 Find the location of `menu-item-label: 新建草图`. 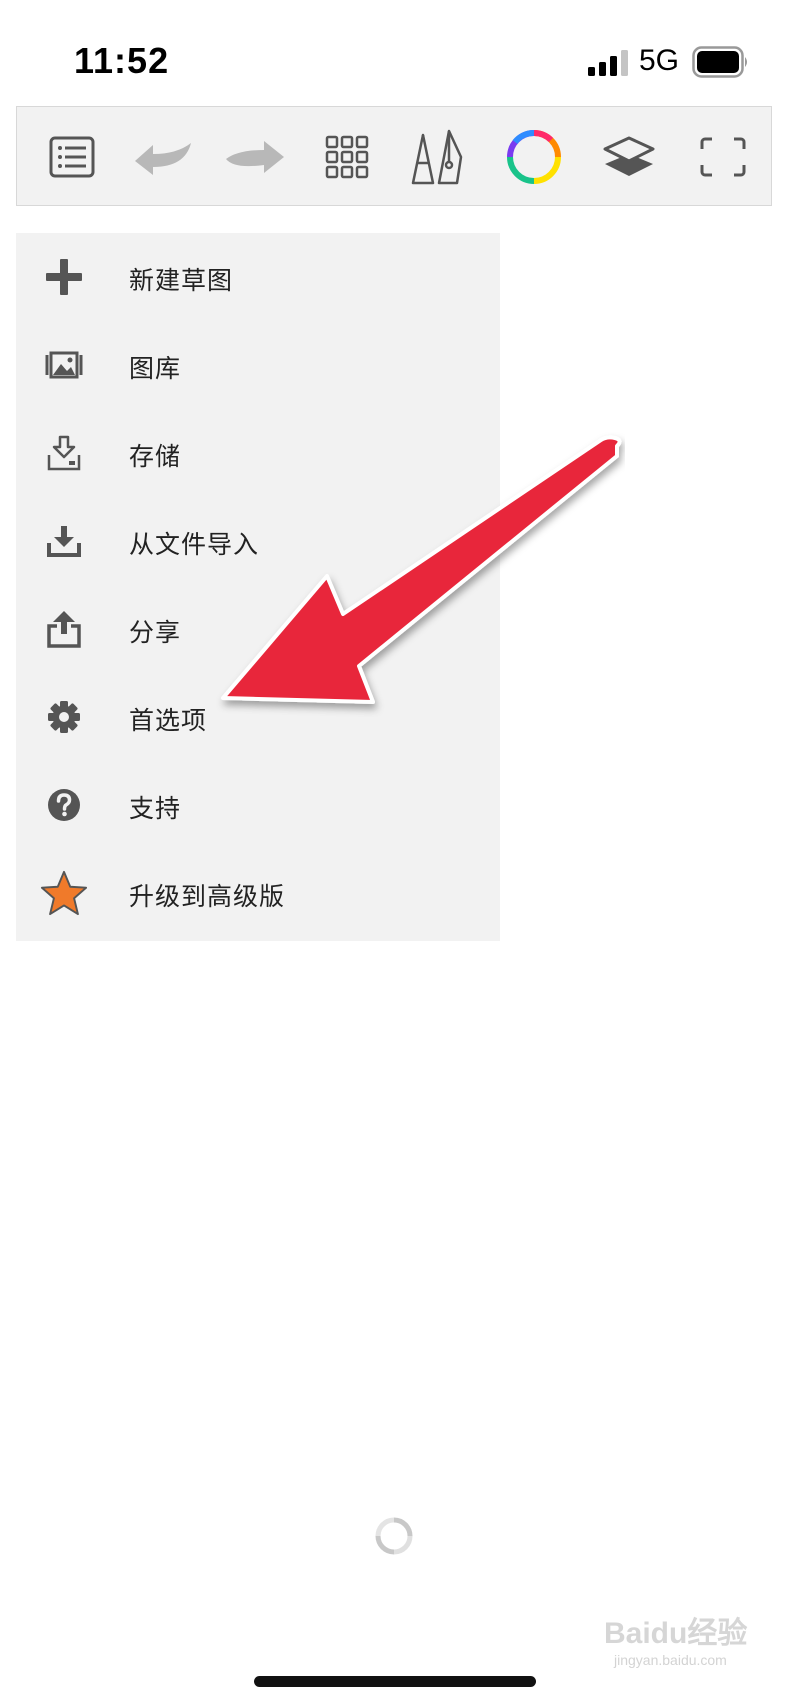

menu-item-label: 新建草图 is located at coordinates (181, 280).